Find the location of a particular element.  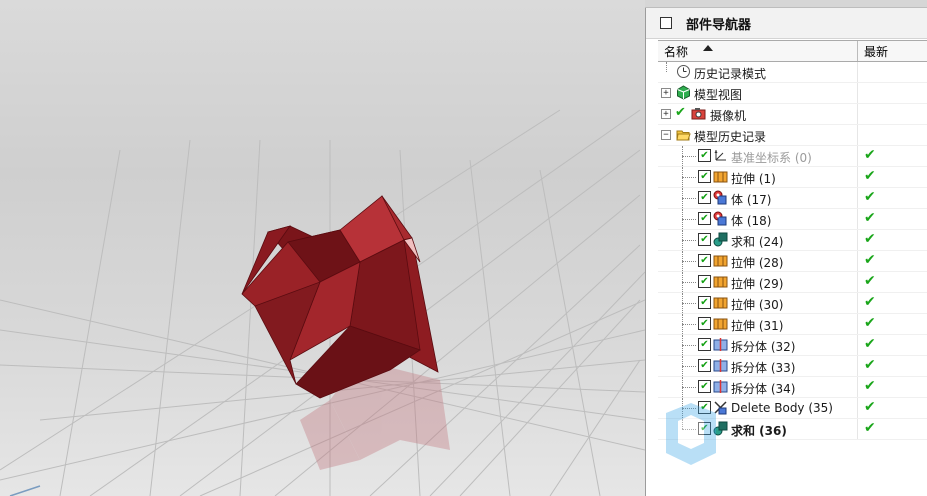

tree-item-feature: ✔ 拉伸 (28) ✔ is located at coordinates (792, 261).